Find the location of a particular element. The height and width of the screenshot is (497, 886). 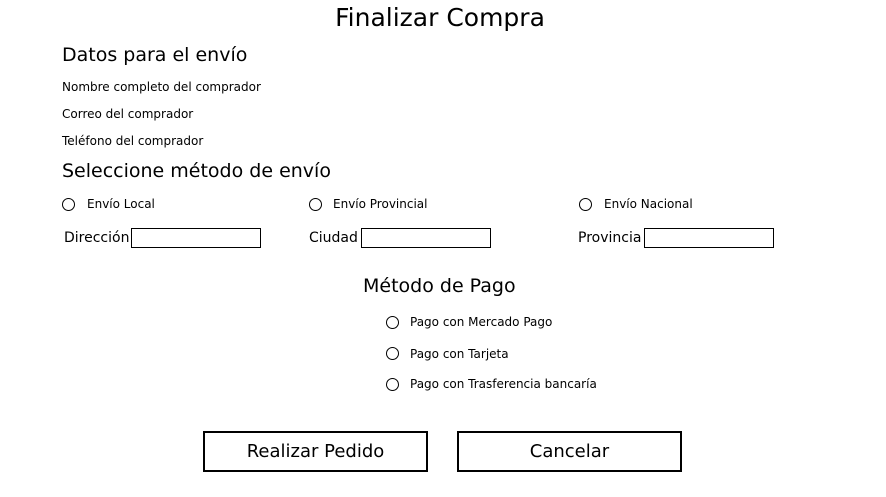

payment-mercadopago-radio is located at coordinates (392, 322).